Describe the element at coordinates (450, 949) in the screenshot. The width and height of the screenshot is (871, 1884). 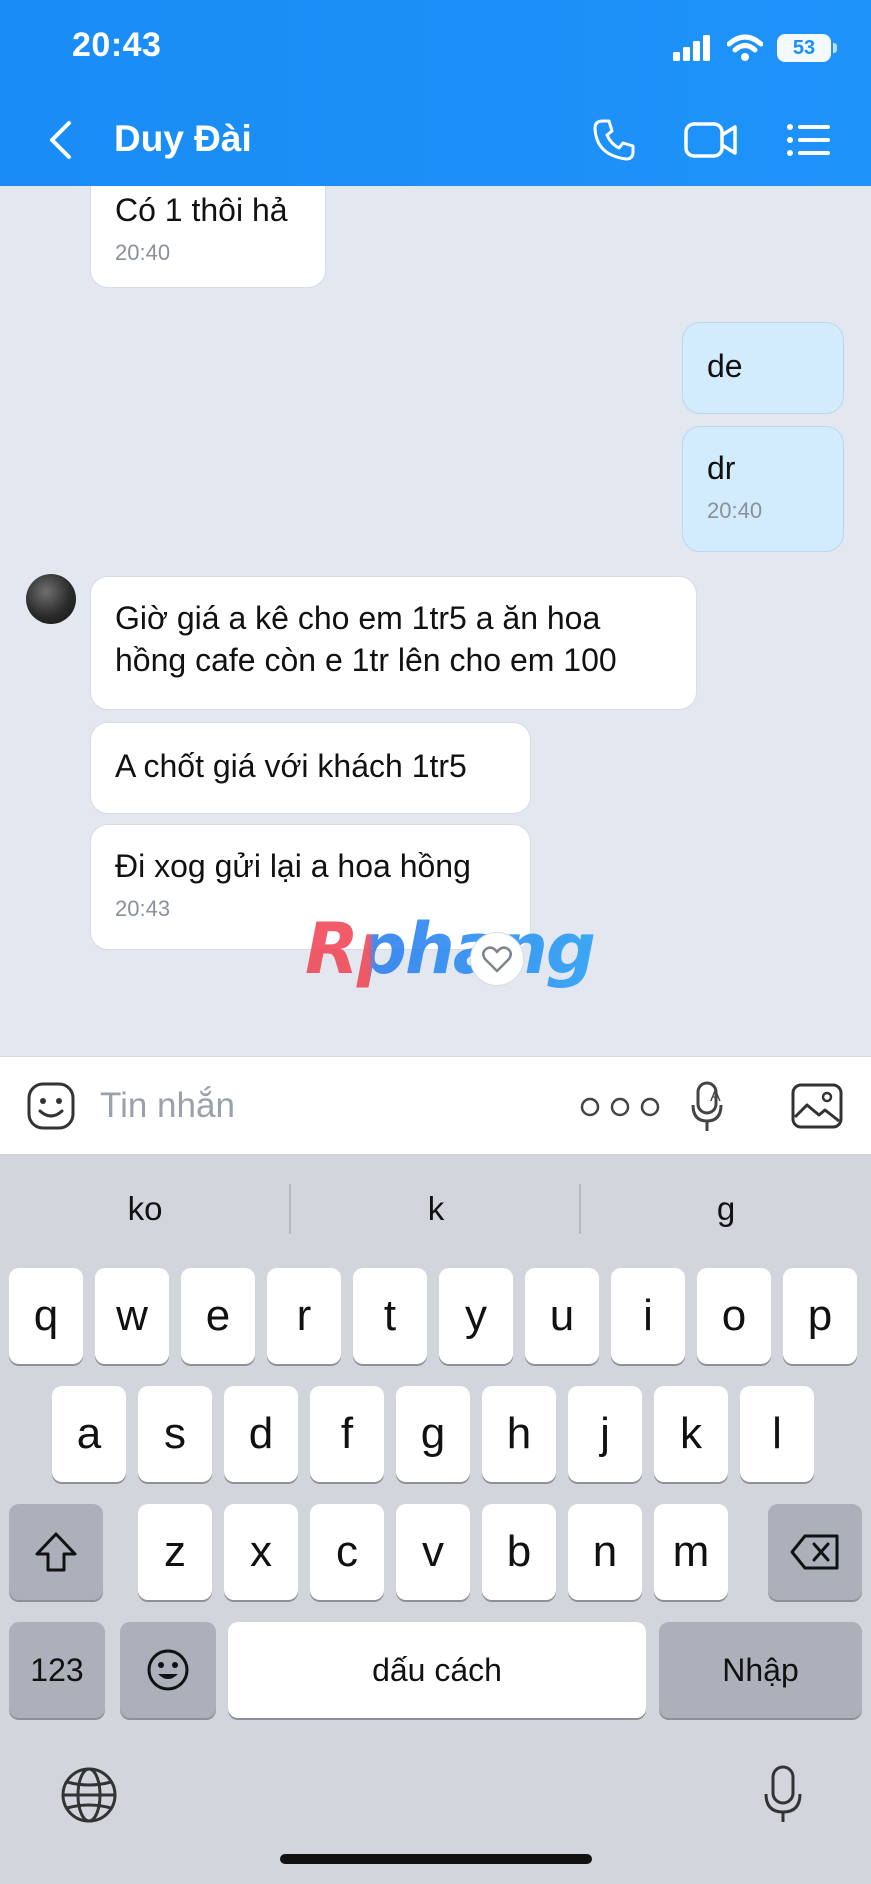
I see `watermark-logo: Rphang` at that location.